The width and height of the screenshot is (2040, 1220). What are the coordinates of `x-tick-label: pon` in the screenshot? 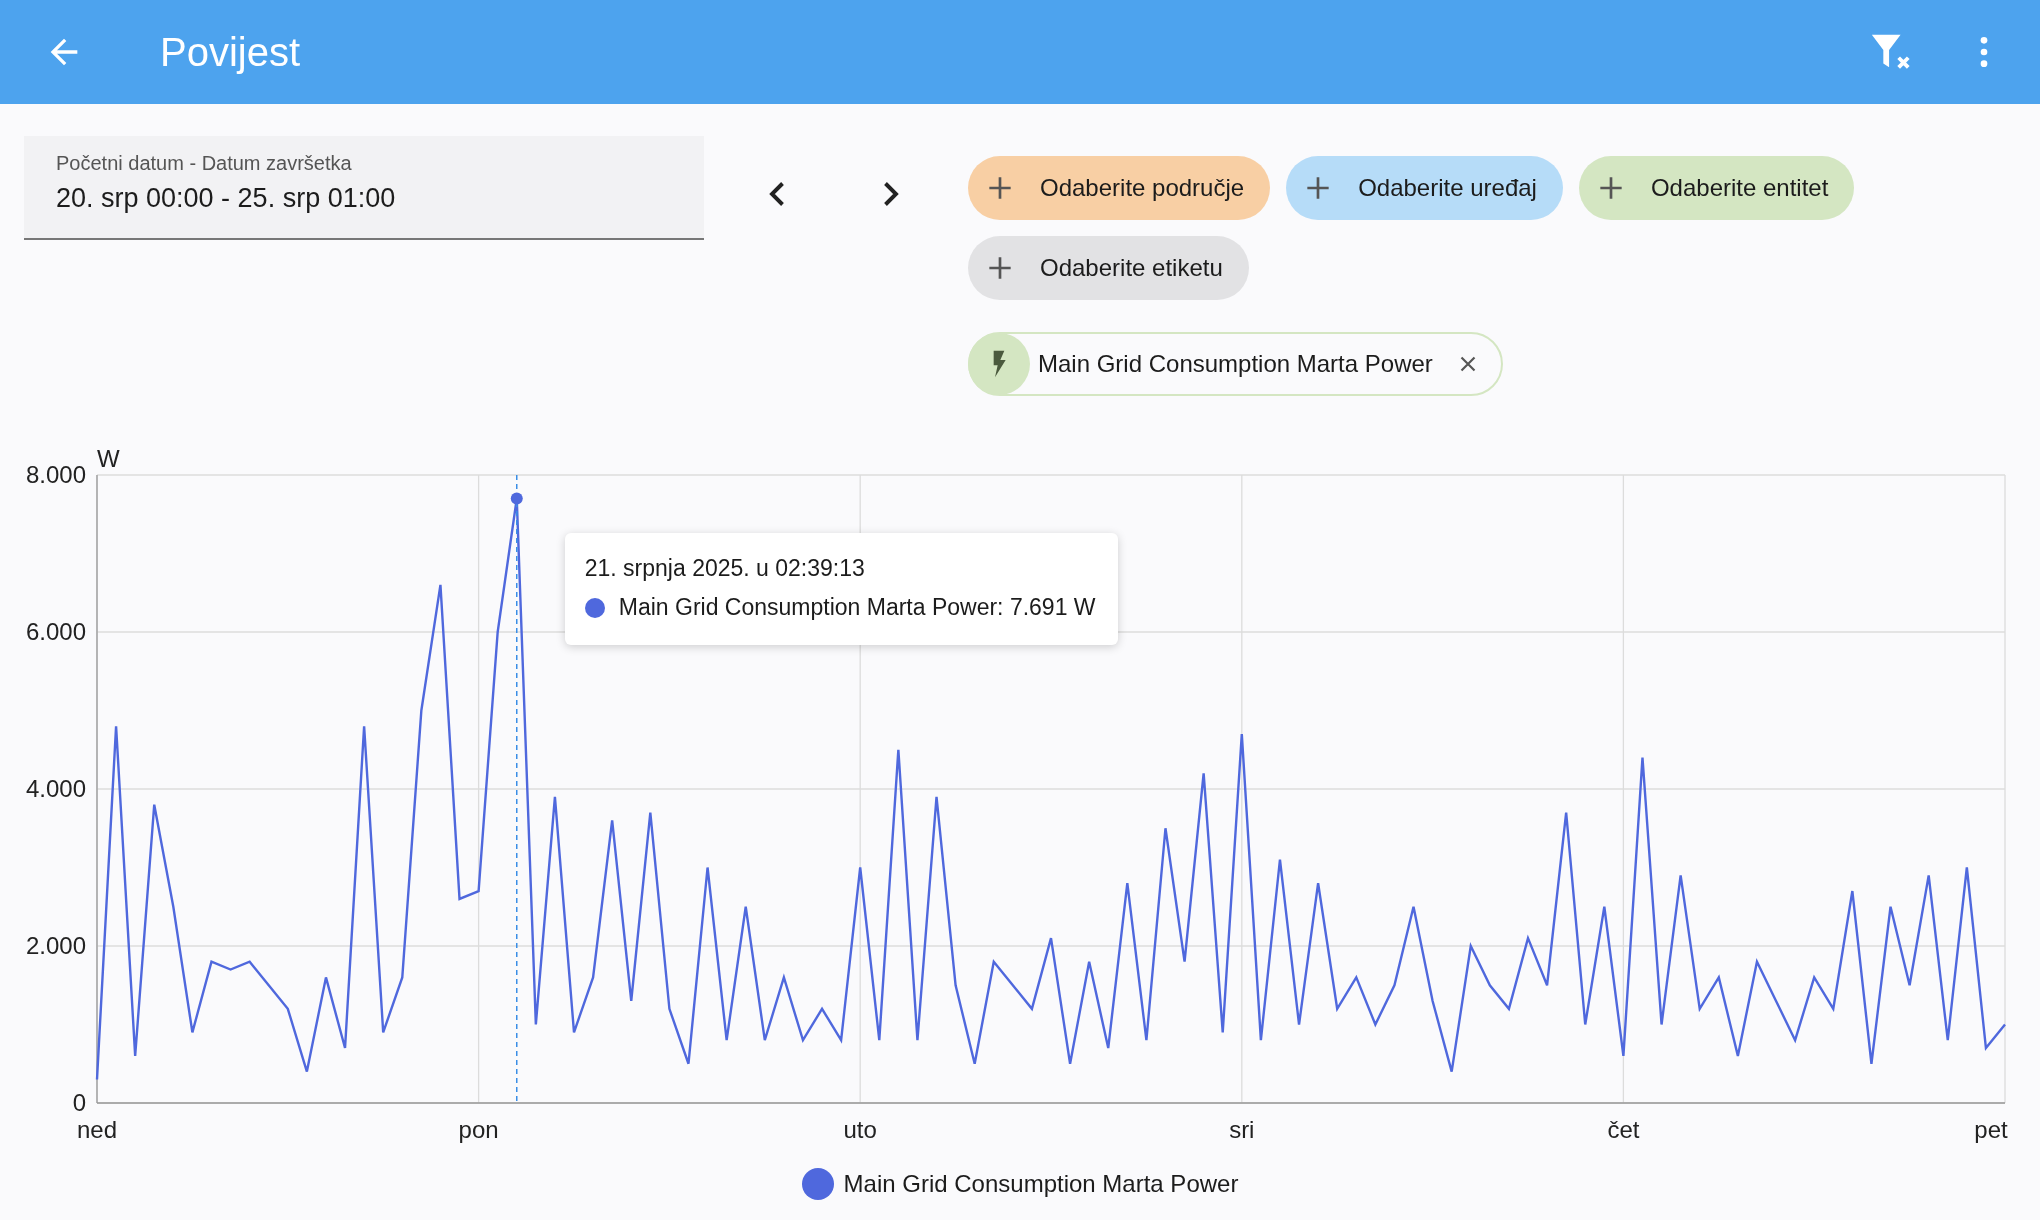 It's located at (478, 1129).